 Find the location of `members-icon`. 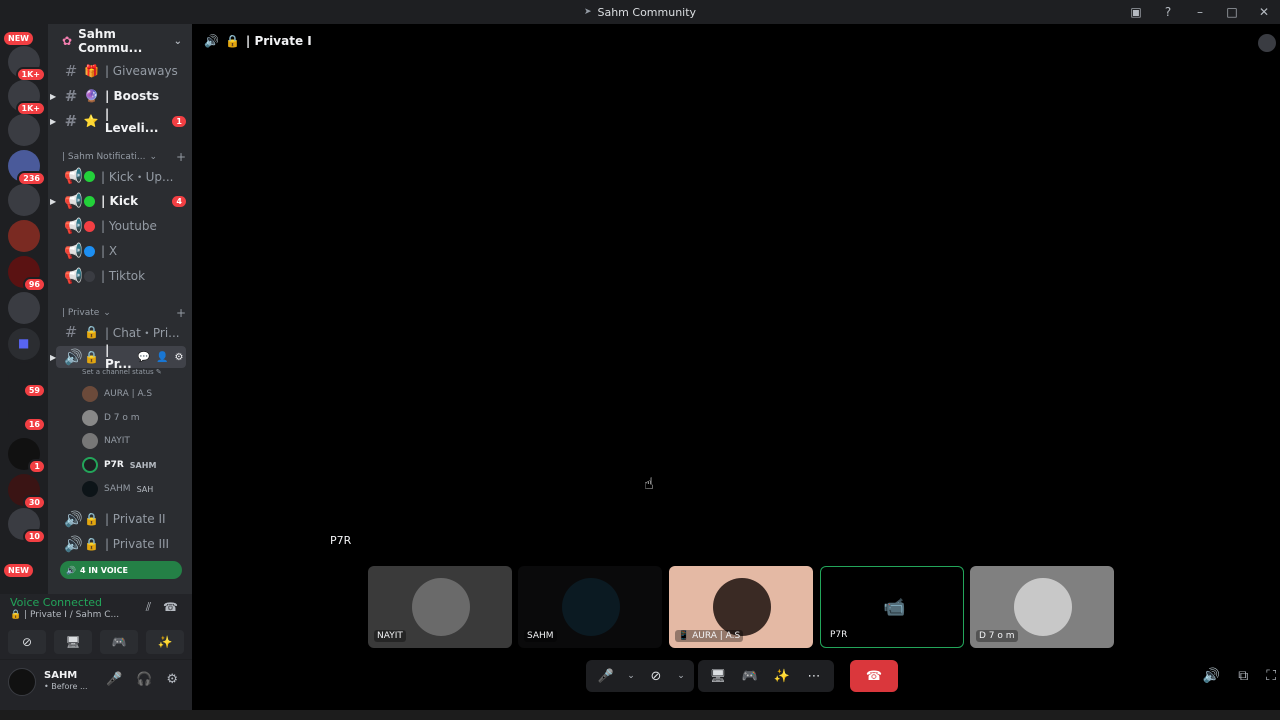

members-icon is located at coordinates (1267, 43).